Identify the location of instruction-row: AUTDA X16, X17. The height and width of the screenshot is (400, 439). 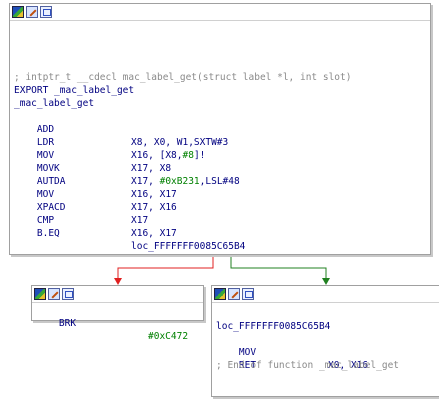
(219, 181).